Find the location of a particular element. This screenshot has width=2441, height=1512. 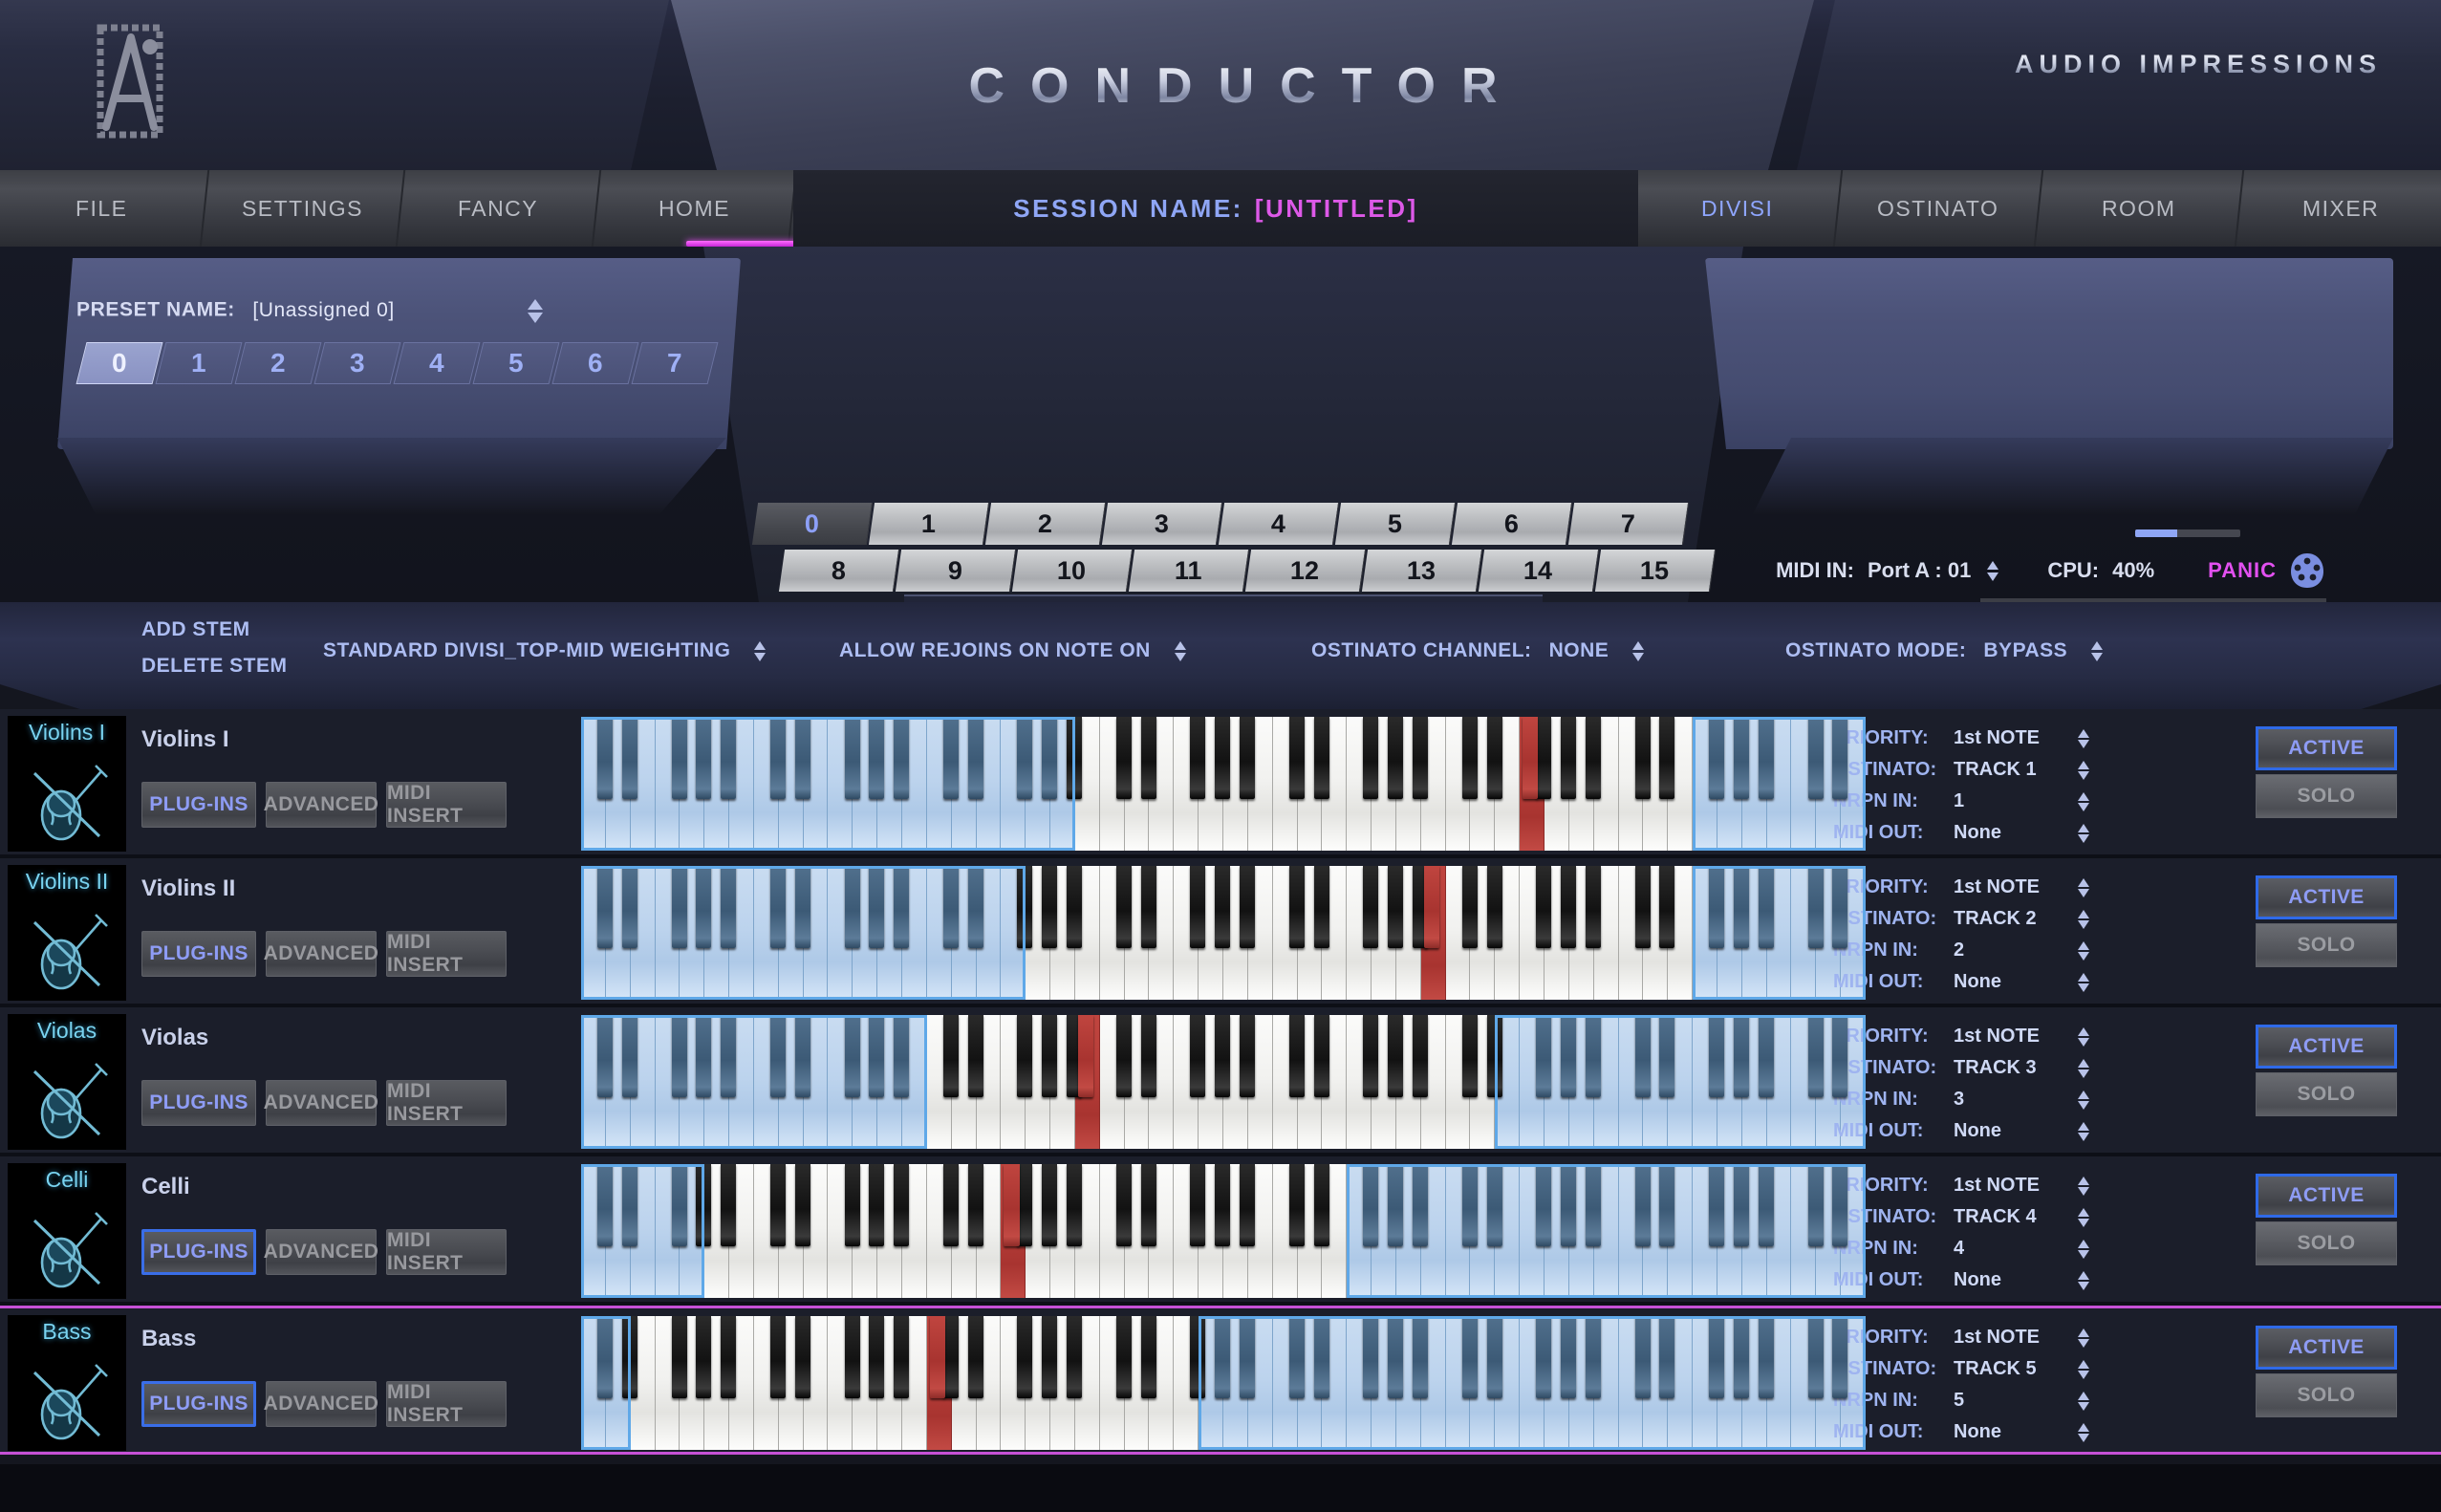

param-ostinato: OSTINATO: TRACK 3 is located at coordinates (1976, 1068).